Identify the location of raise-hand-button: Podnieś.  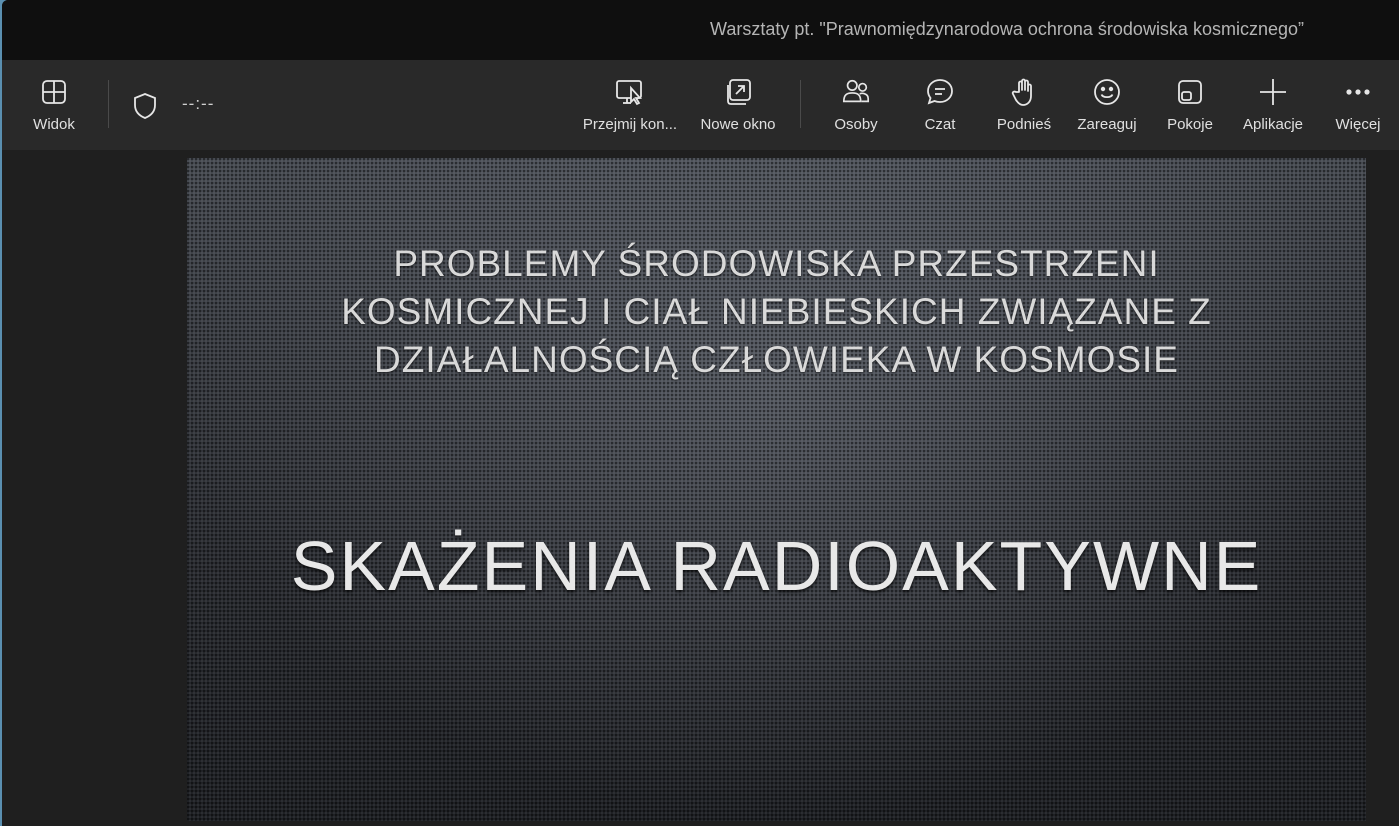
(1024, 105).